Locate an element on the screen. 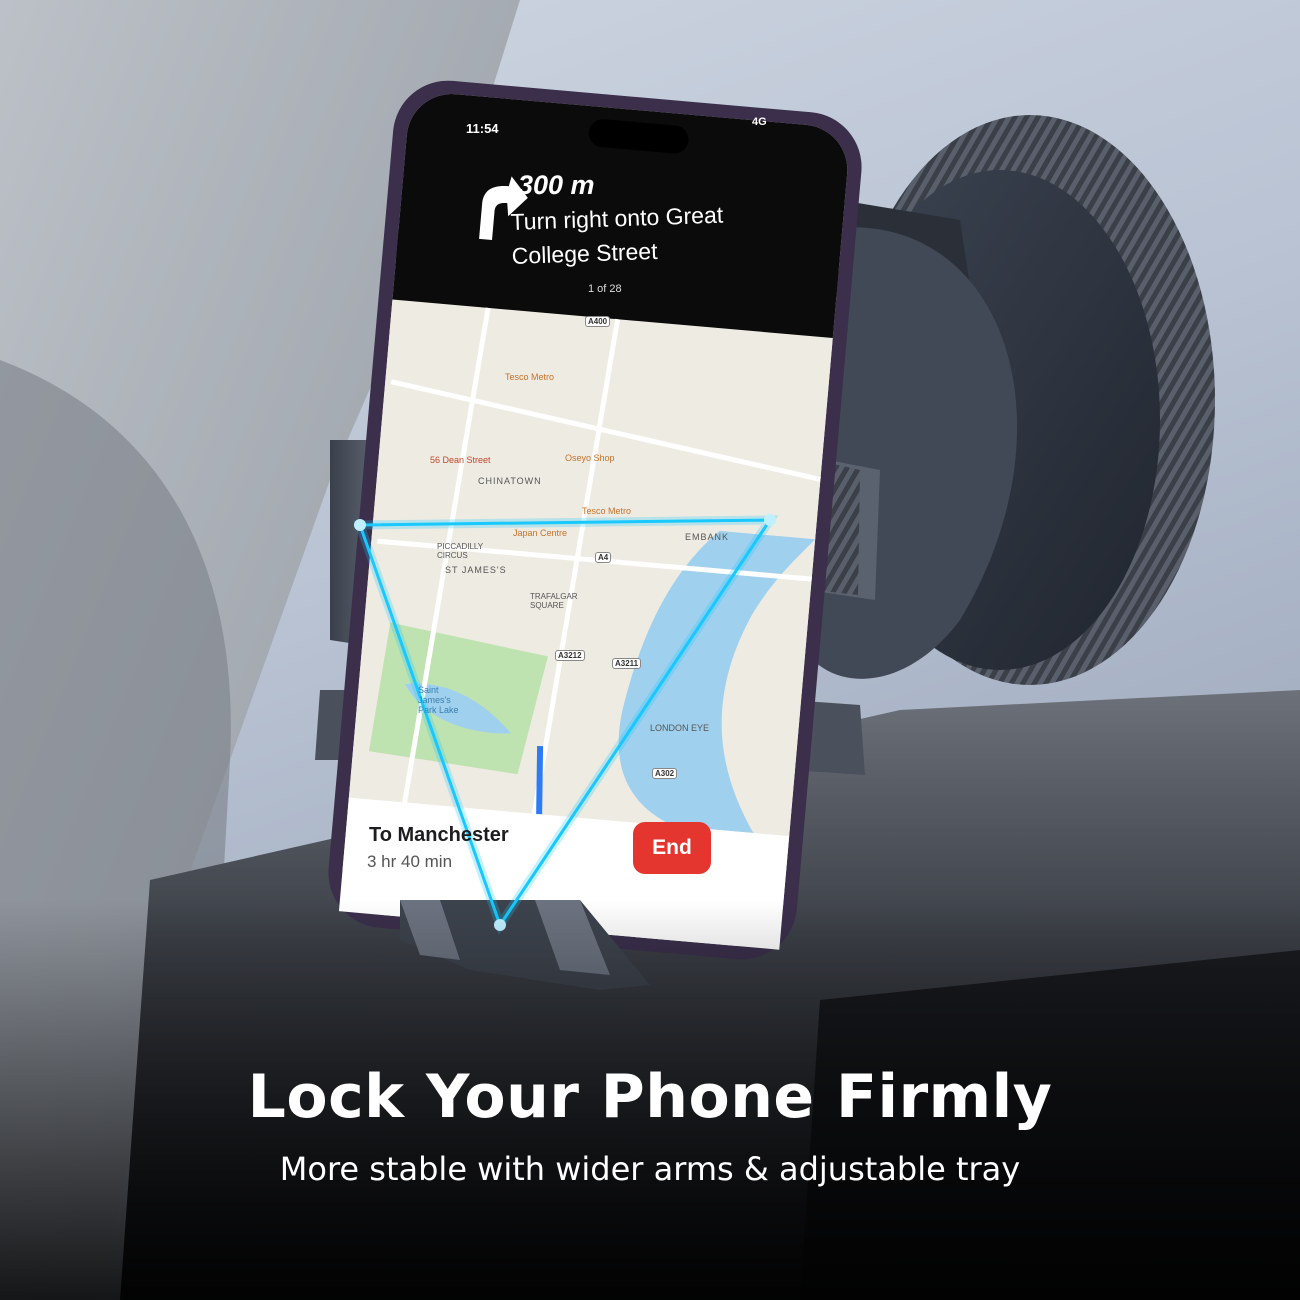 This screenshot has width=1300, height=1300. road-badge: A400 is located at coordinates (598, 321).